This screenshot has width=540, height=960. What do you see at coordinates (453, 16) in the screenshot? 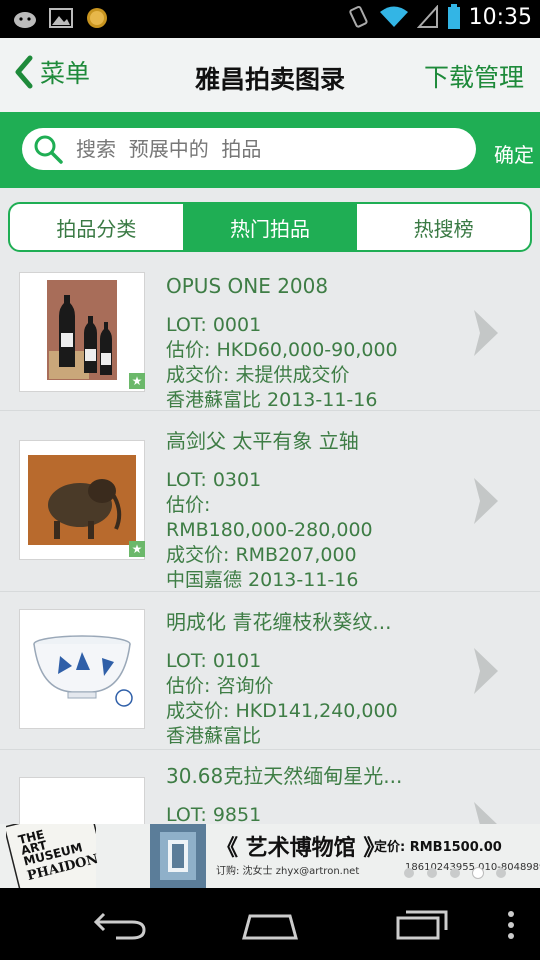
I see `battery-icon` at bounding box center [453, 16].